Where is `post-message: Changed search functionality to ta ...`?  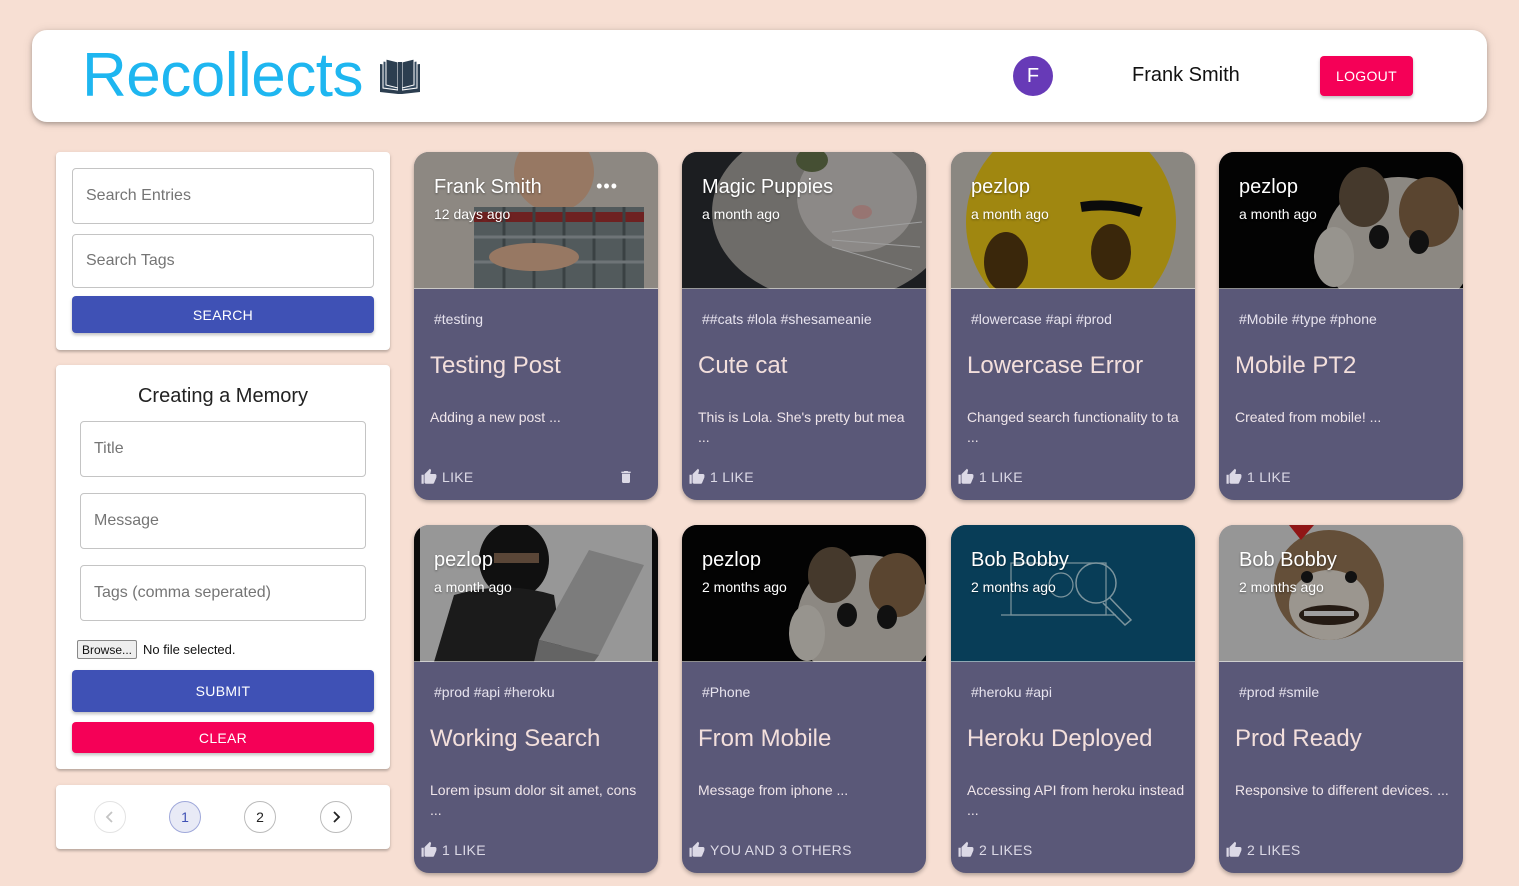 post-message: Changed search functionality to ta ... is located at coordinates (1073, 427).